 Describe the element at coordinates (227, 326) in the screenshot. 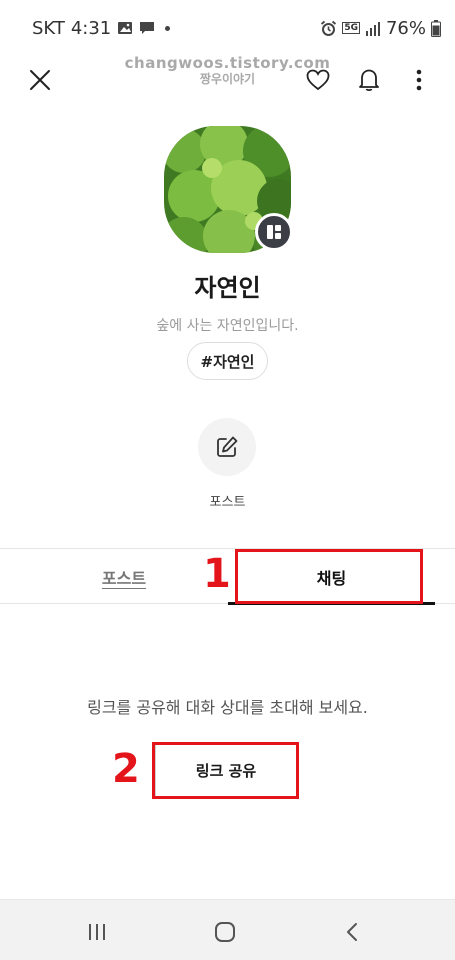

I see `profile-bio: 숲에 사는 자연인입니다.` at that location.